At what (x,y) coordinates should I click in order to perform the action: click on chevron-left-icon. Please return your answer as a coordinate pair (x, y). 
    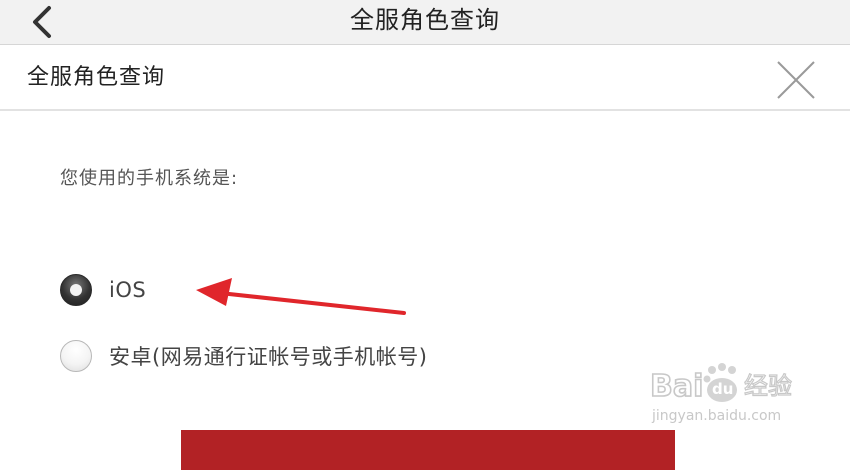
    Looking at the image, I should click on (42, 22).